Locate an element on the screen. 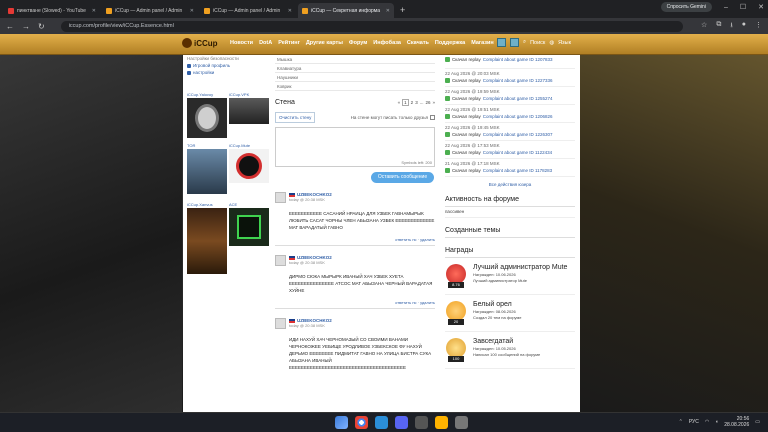 Image resolution: width=768 pixels, height=432 pixels. nav-download: Скачать is located at coordinates (418, 43).